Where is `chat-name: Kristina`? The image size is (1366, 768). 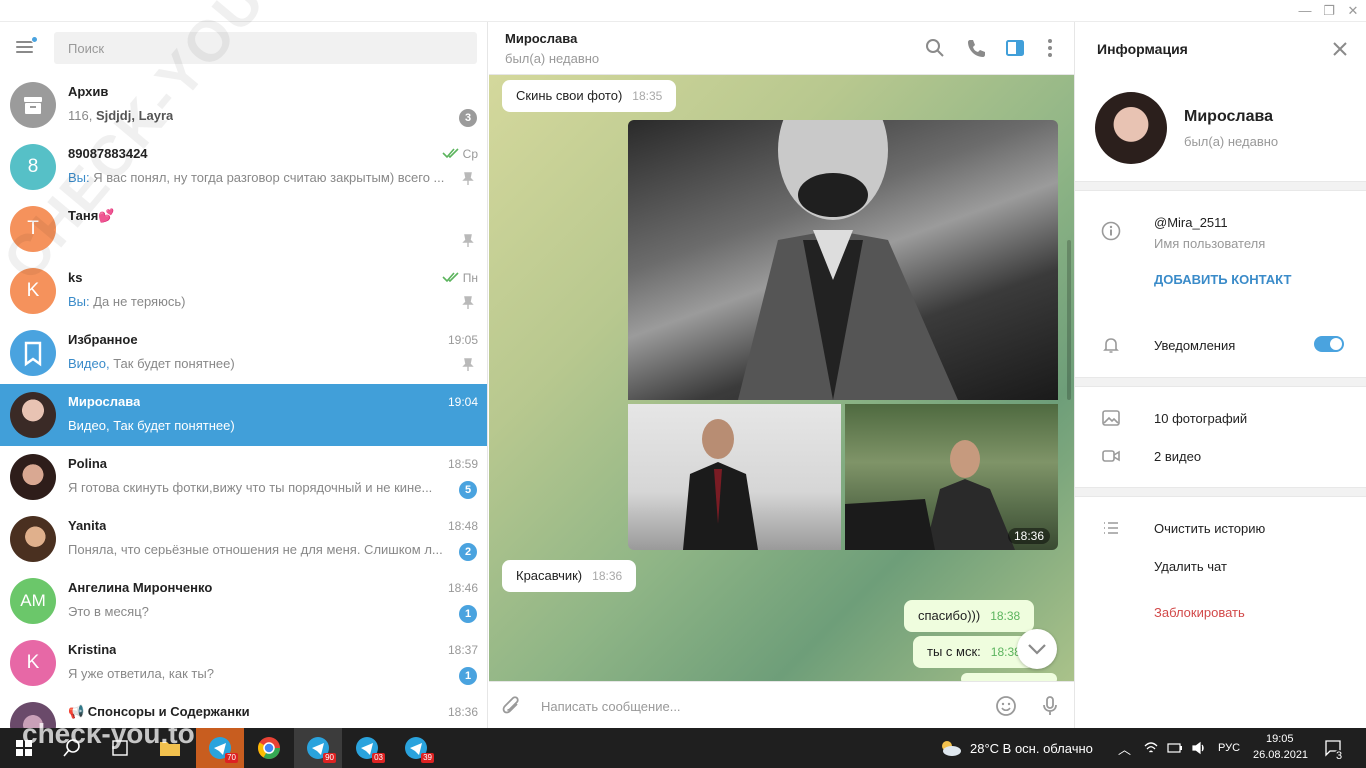
chat-name: Kristina is located at coordinates (92, 649).